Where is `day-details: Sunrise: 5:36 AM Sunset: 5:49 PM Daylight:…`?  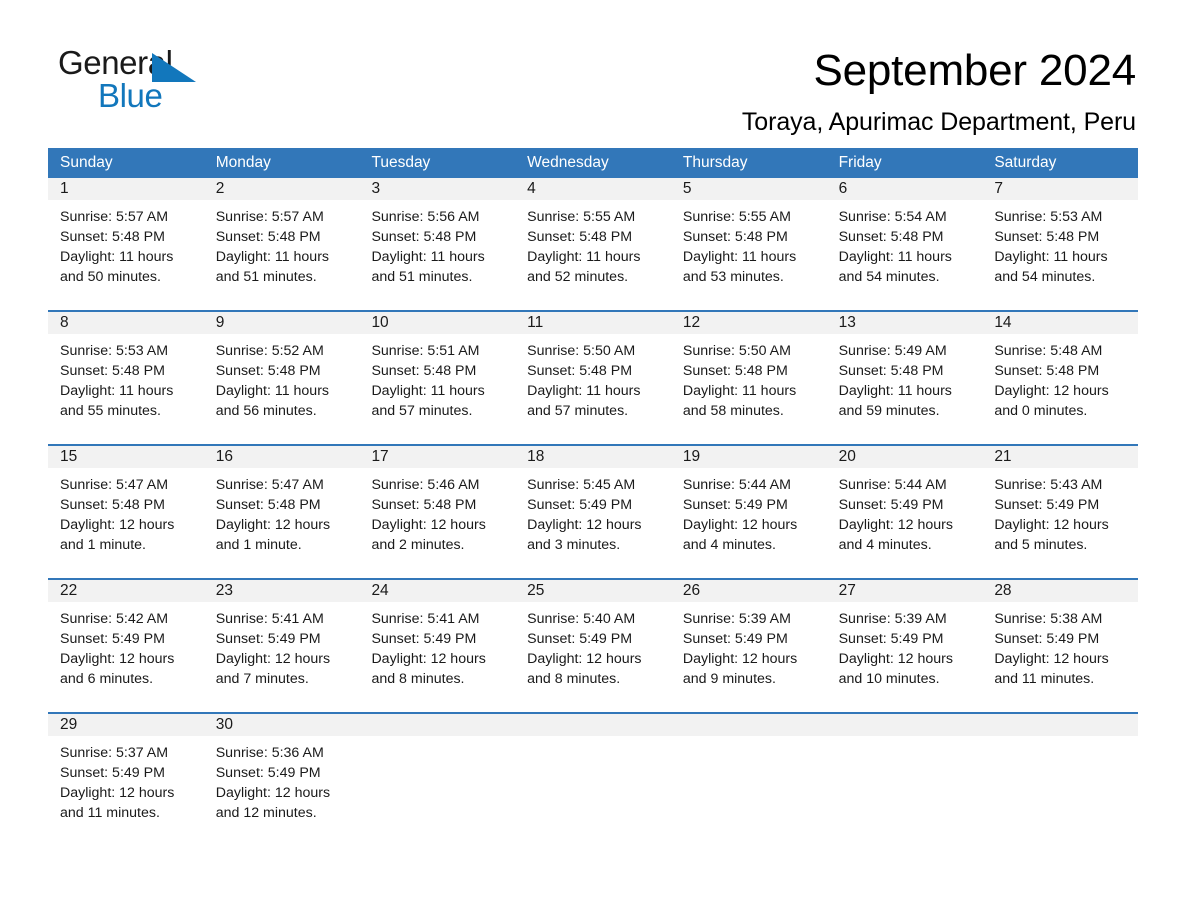
day-details: Sunrise: 5:36 AM Sunset: 5:49 PM Daylight:… is located at coordinates (282, 779).